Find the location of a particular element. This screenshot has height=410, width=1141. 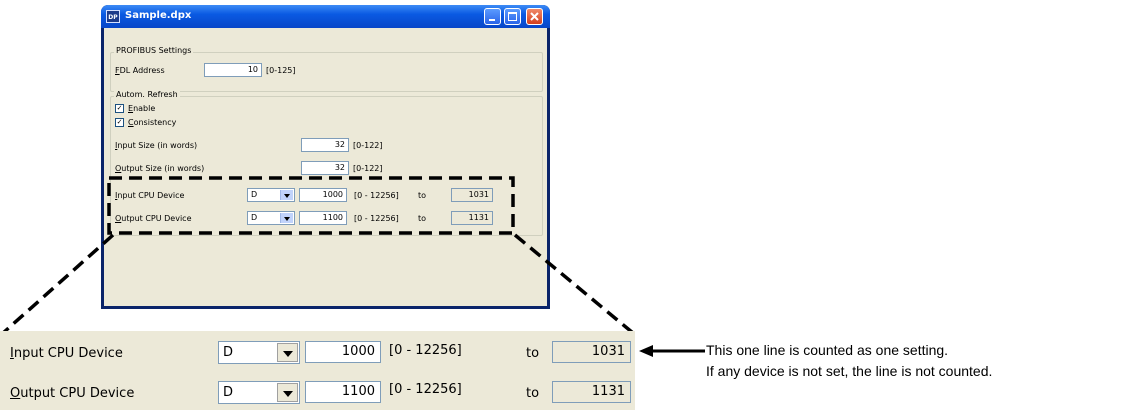

zoom-input-start-input: 1000 is located at coordinates (343, 352).